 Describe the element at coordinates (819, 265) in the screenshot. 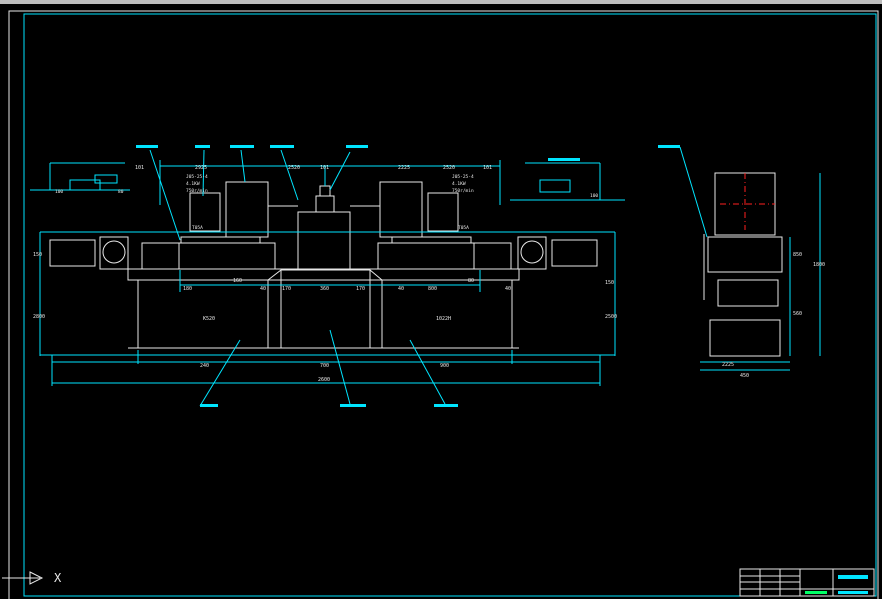

I see `side-dim-total: 1800` at that location.